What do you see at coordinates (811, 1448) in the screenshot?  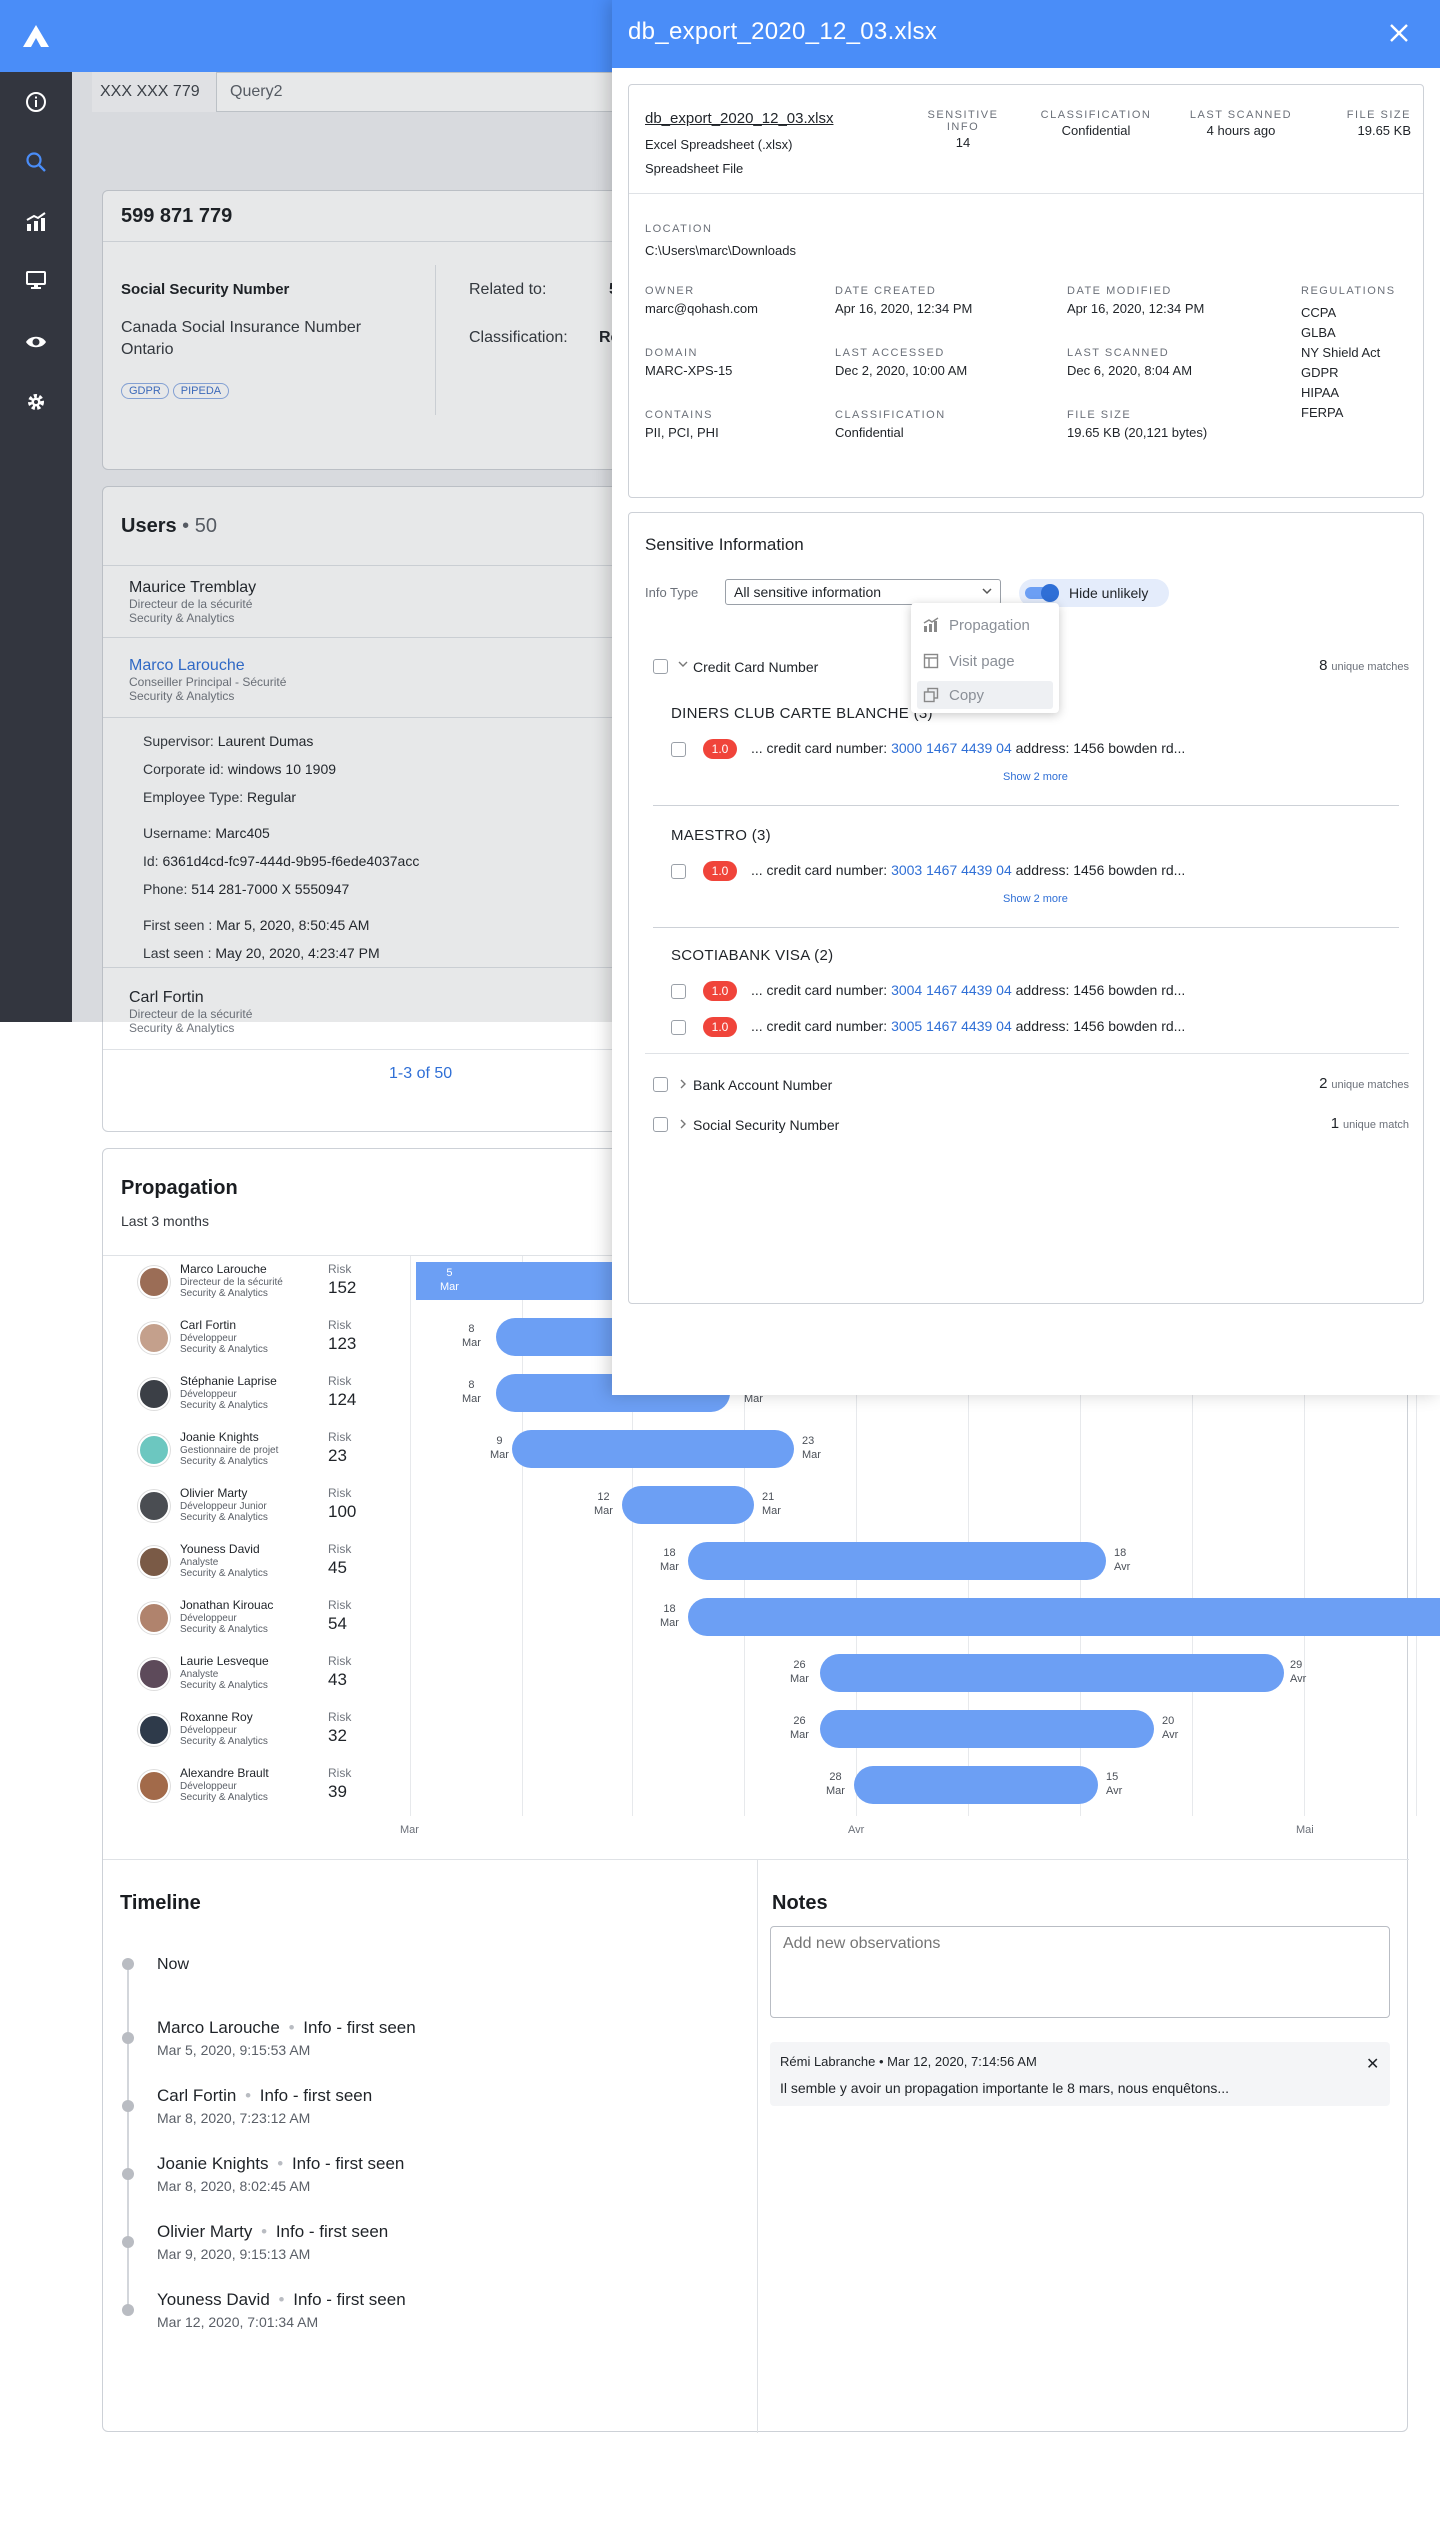 I see `bar-end-date: 23 Mar` at bounding box center [811, 1448].